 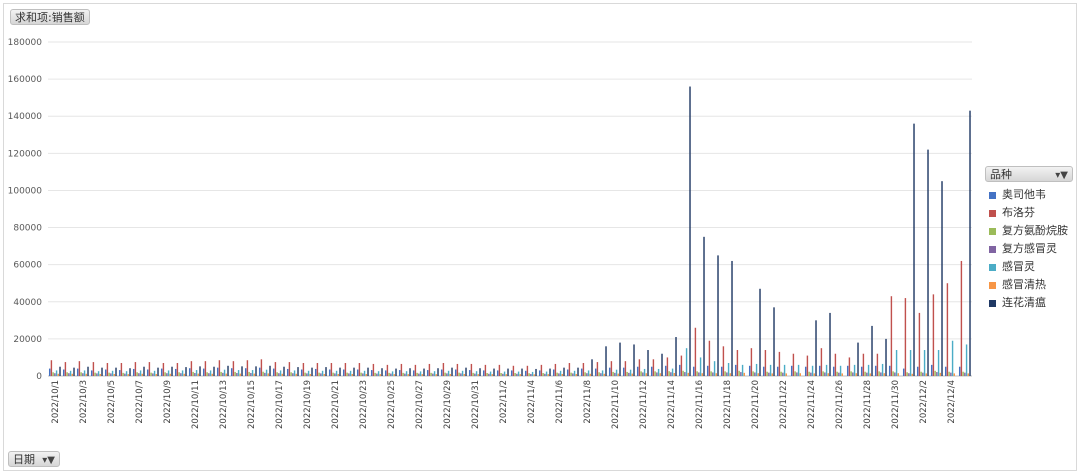 I want to click on x-tick-label: 2022/12/2, so click(x=924, y=402).